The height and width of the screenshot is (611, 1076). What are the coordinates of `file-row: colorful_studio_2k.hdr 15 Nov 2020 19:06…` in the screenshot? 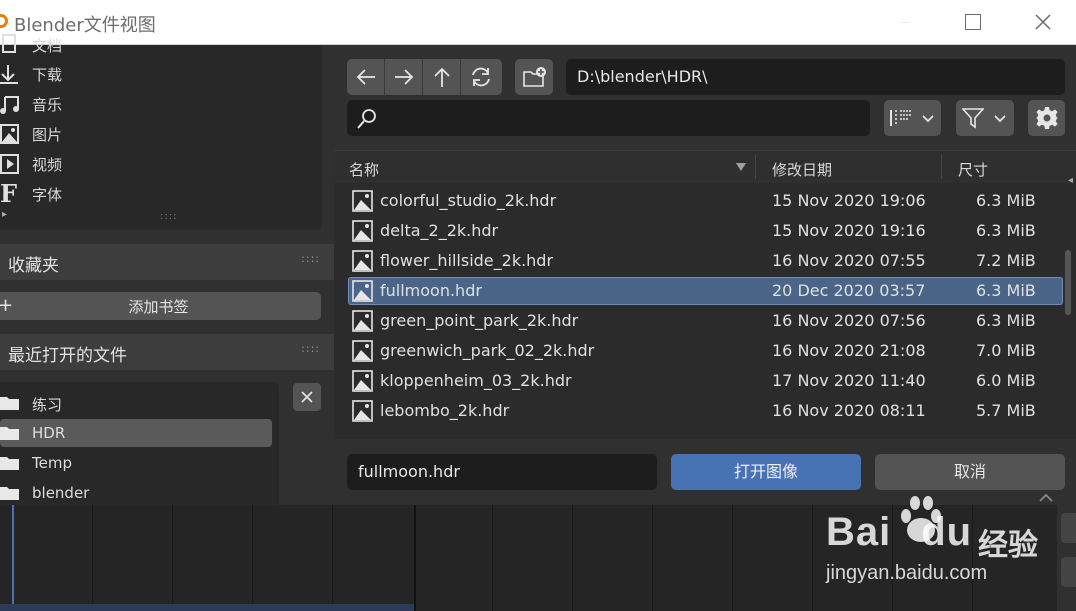 It's located at (705, 201).